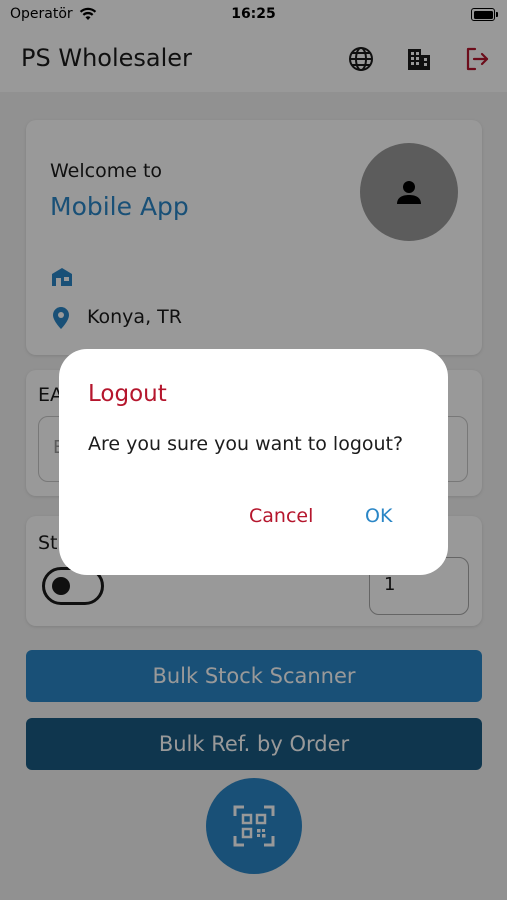 The width and height of the screenshot is (507, 900). Describe the element at coordinates (127, 394) in the screenshot. I see `dialog-title: Logout` at that location.